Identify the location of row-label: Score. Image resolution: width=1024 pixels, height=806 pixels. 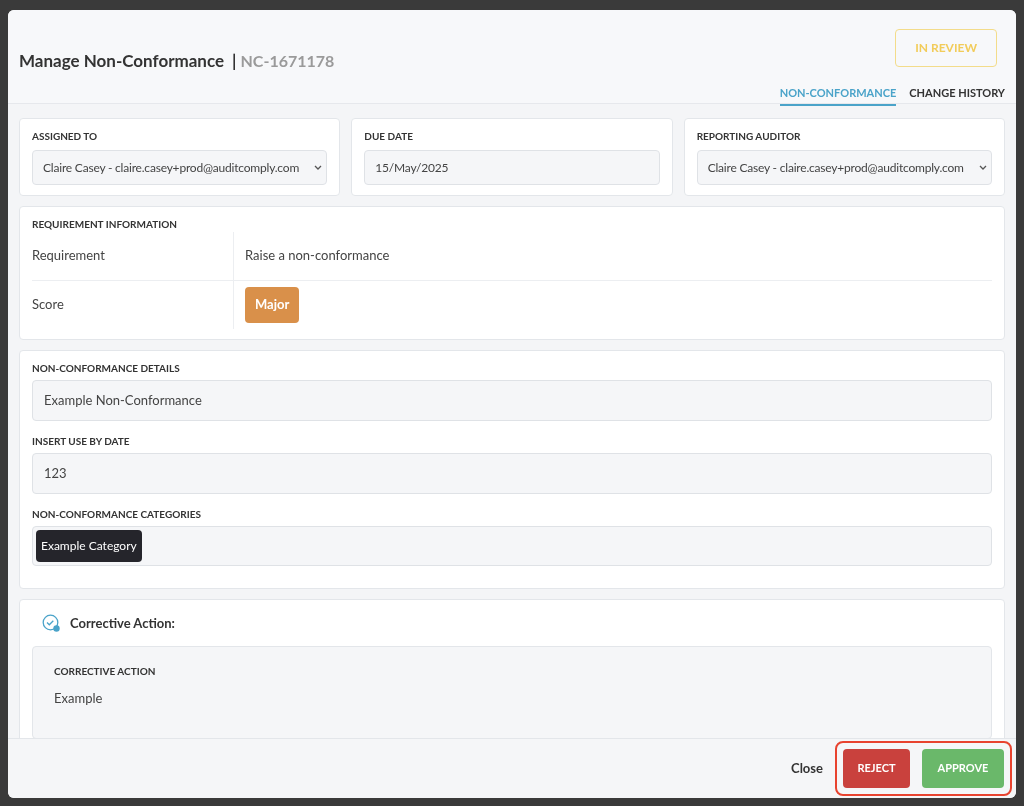
(48, 305).